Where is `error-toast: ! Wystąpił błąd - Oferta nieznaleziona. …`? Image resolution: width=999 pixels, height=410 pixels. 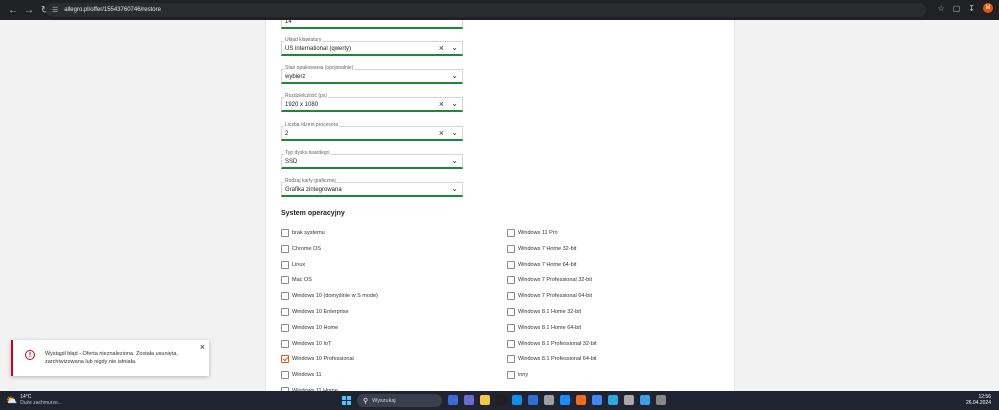 error-toast: ! Wystąpił błąd - Oferta nieznaleziona. … is located at coordinates (110, 358).